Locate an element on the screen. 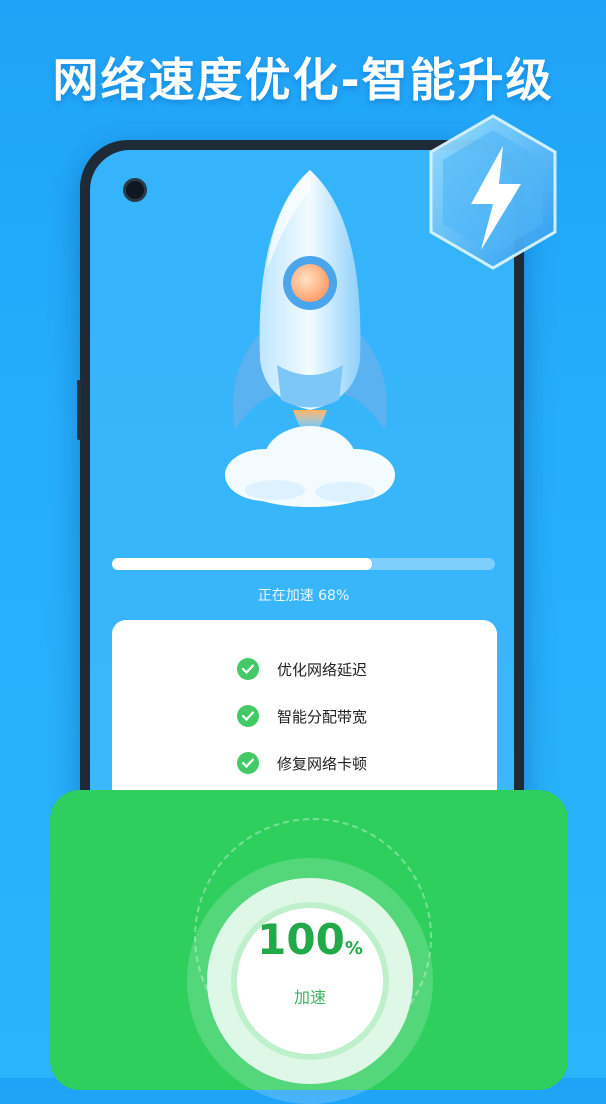 The width and height of the screenshot is (606, 1104). checklist-item: 优化网络延迟 is located at coordinates (302, 669).